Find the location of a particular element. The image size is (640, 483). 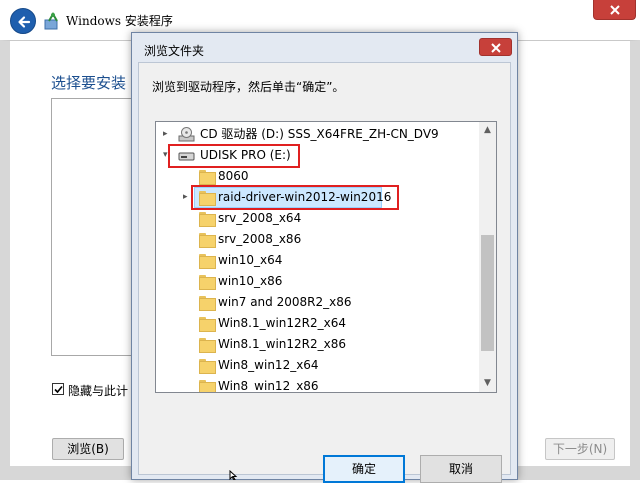

back-button is located at coordinates (23, 21).